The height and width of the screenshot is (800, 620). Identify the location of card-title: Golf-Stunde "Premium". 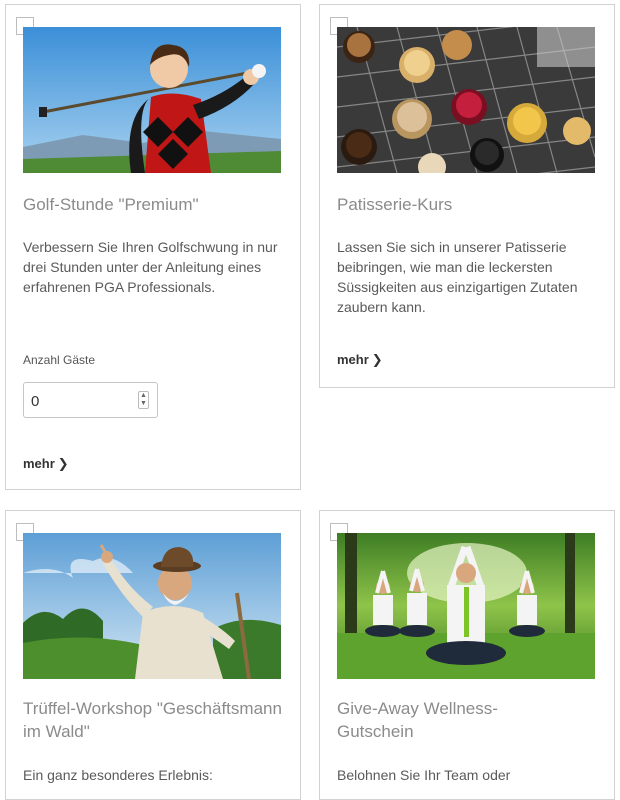
(111, 204).